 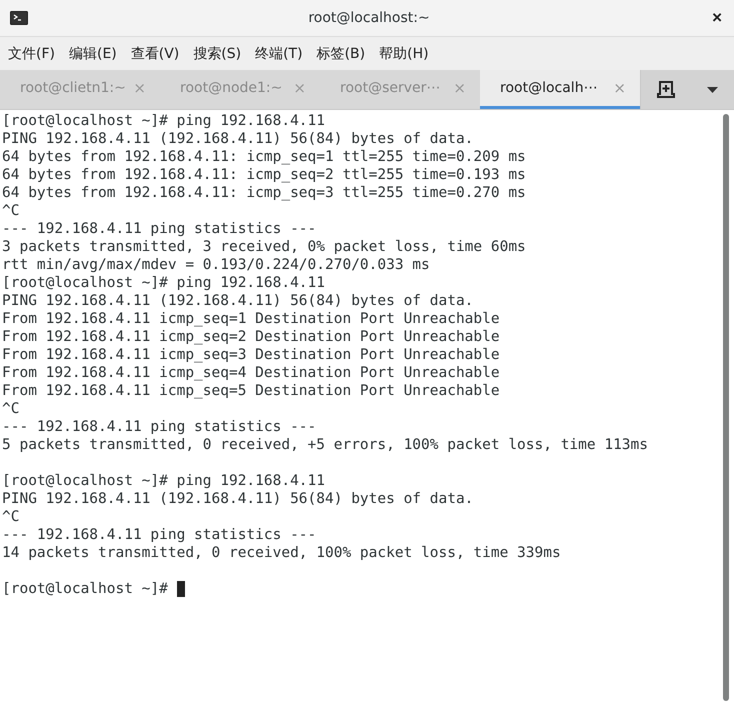 What do you see at coordinates (560, 89) in the screenshot?
I see `tab: root@localh⋯ ×` at bounding box center [560, 89].